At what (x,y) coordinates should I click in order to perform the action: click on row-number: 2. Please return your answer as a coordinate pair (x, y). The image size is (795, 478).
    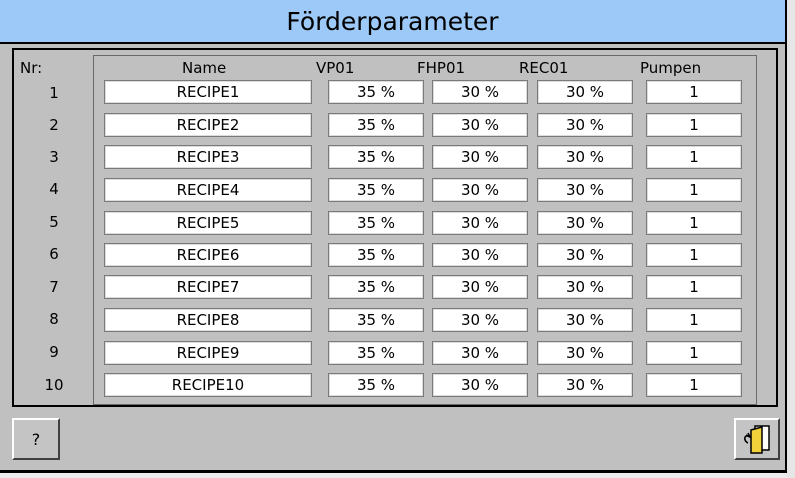
    Looking at the image, I should click on (54, 125).